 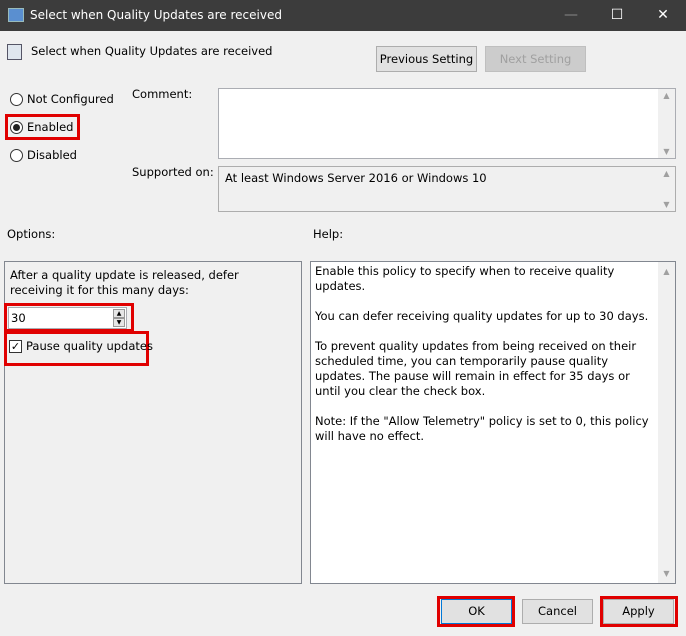 I want to click on previous-setting-button: Previous Setting, so click(x=426, y=59).